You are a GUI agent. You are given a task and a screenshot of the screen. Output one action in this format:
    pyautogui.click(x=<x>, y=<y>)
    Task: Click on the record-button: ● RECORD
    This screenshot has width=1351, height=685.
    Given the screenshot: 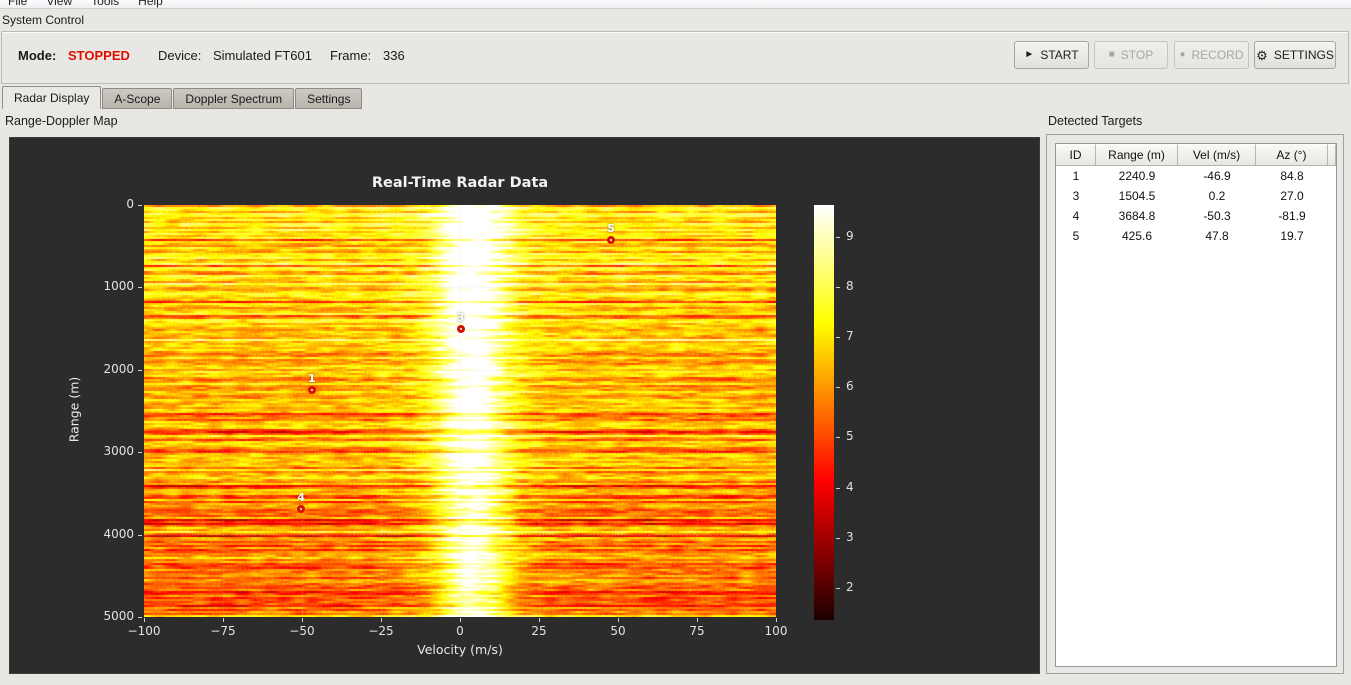 What is the action you would take?
    pyautogui.click(x=1211, y=55)
    